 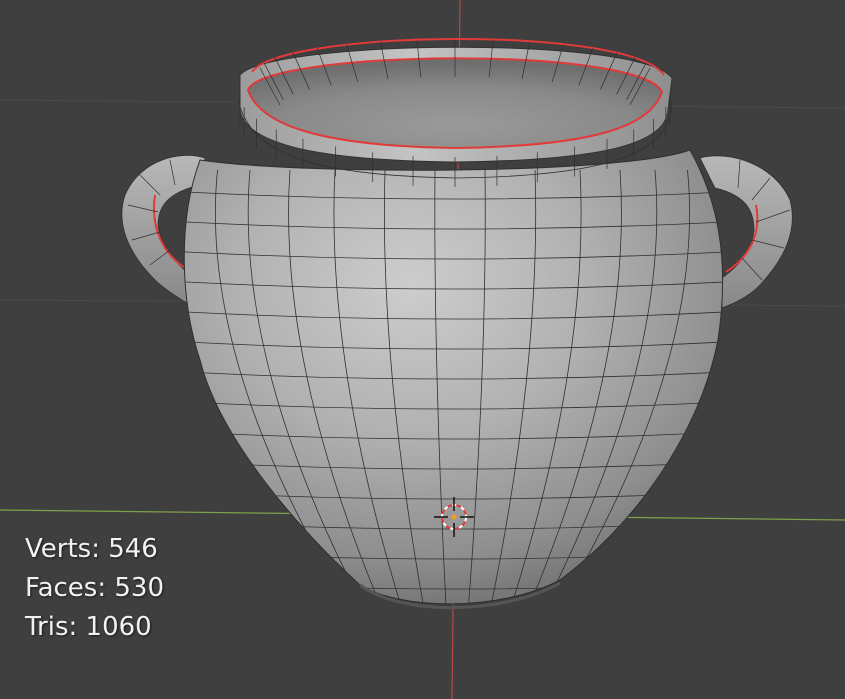 What do you see at coordinates (51, 627) in the screenshot?
I see `stat-tris-label: Tris:` at bounding box center [51, 627].